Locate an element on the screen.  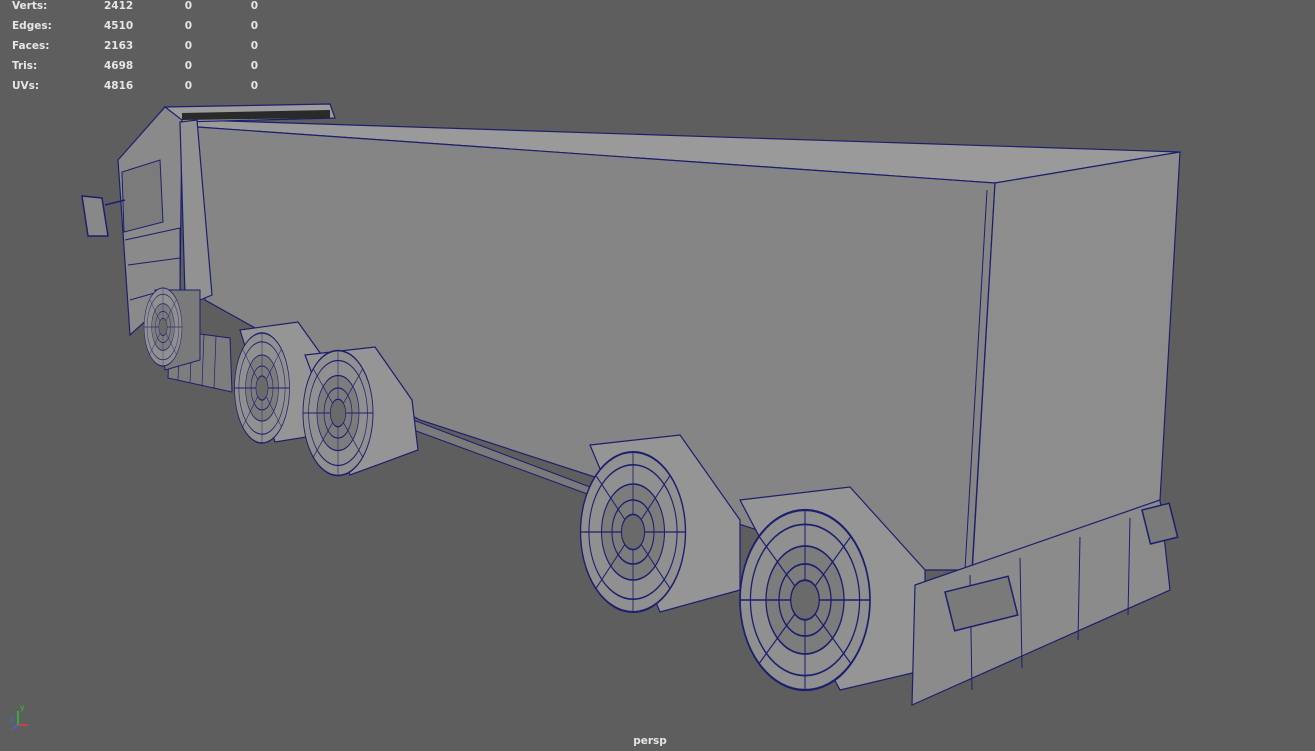
stat-value: 2412 is located at coordinates (119, 6).